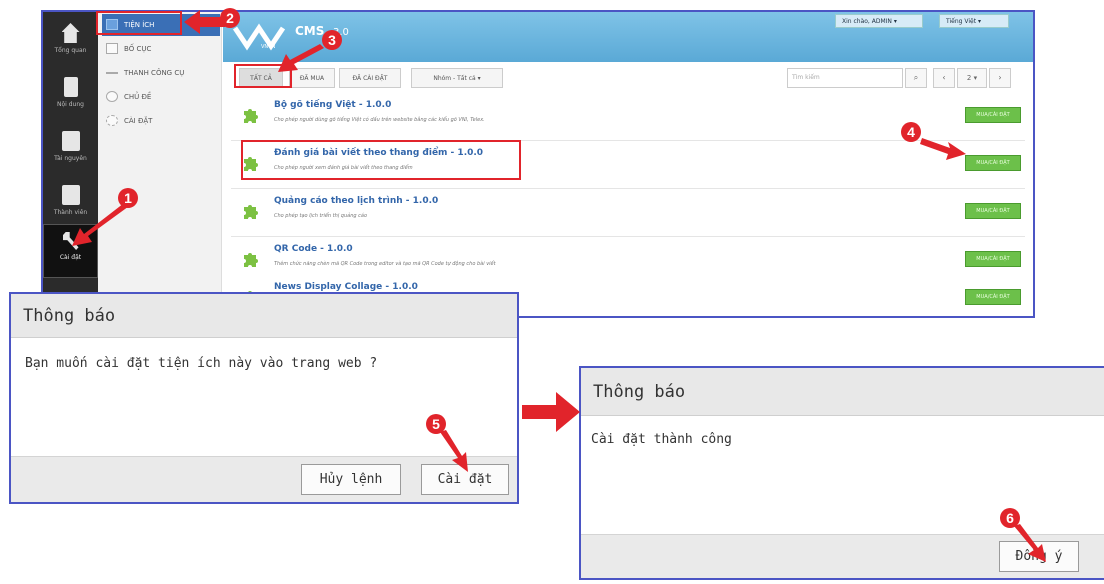  I want to click on nav-item-settings: Cài đặt, so click(70, 251).